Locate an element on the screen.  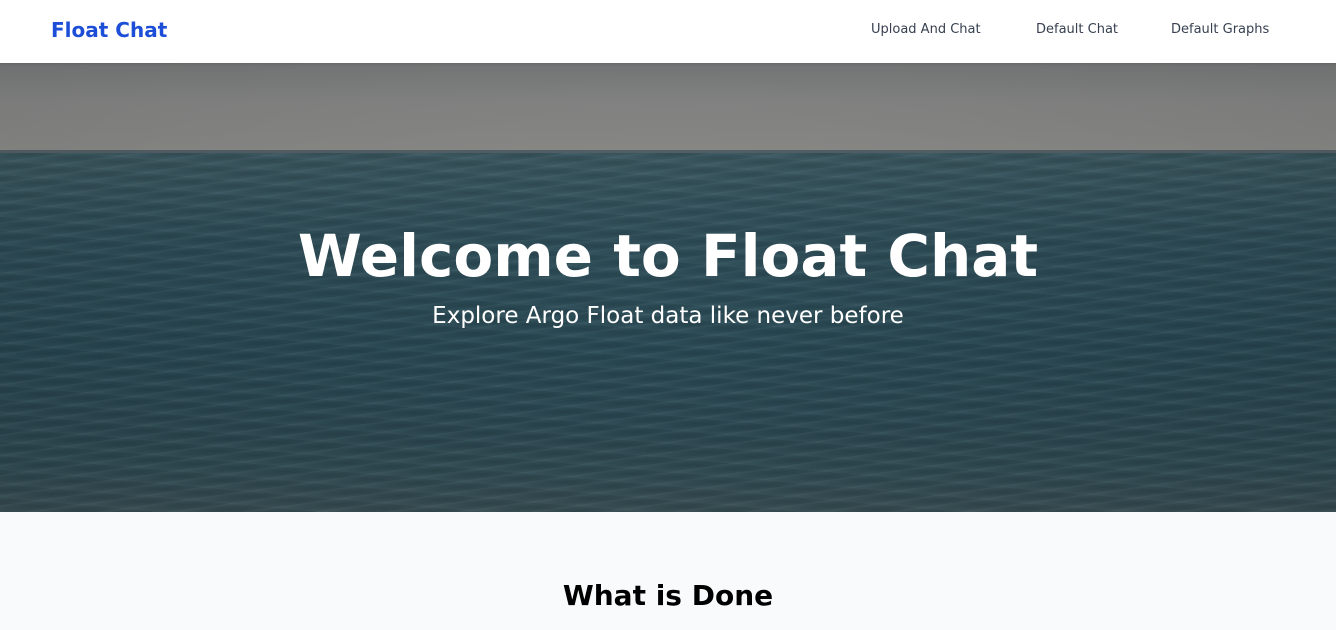
nav-link-default-graphs: Default Graphs is located at coordinates (1220, 30).